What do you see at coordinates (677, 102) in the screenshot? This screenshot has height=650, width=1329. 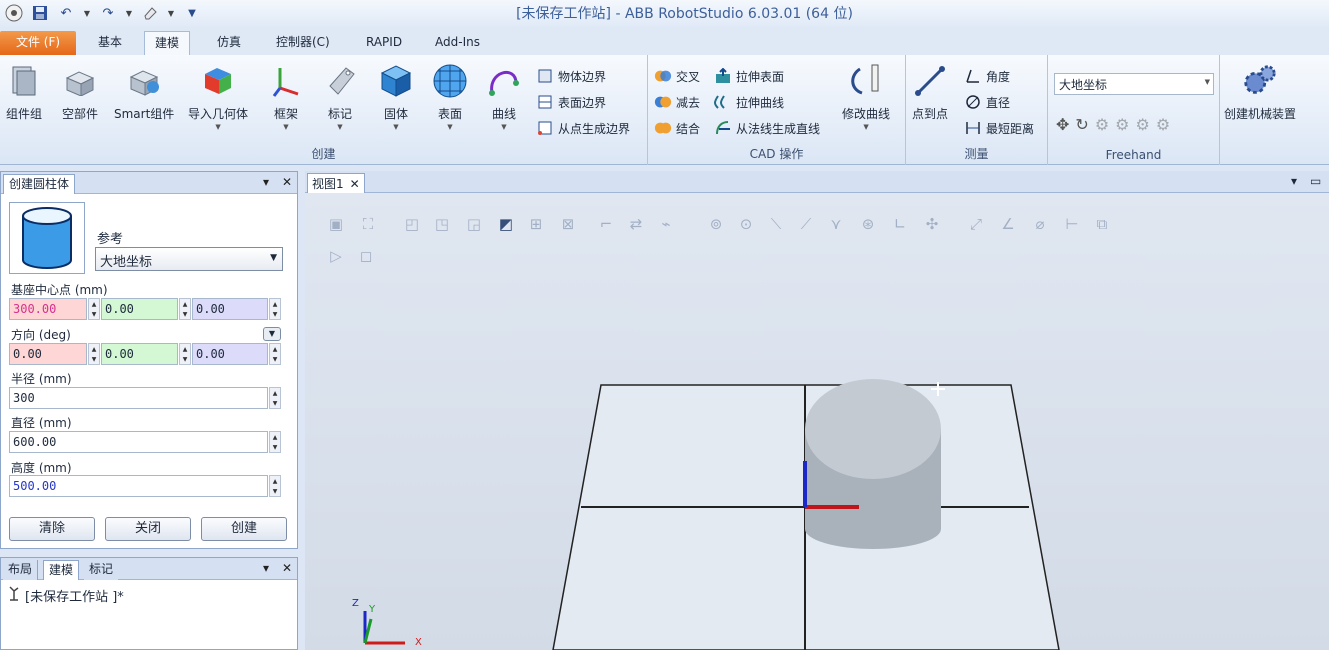 I see `subtract-button: 减去` at bounding box center [677, 102].